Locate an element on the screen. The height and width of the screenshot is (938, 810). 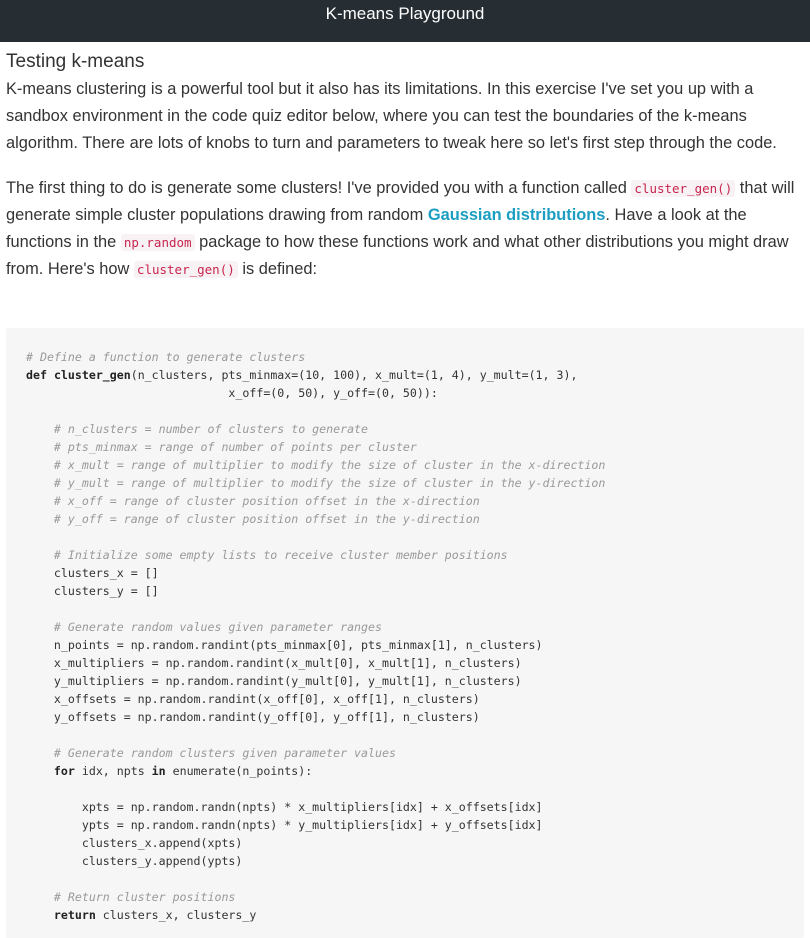
code-line: clusters_x = [] is located at coordinates (92, 573).